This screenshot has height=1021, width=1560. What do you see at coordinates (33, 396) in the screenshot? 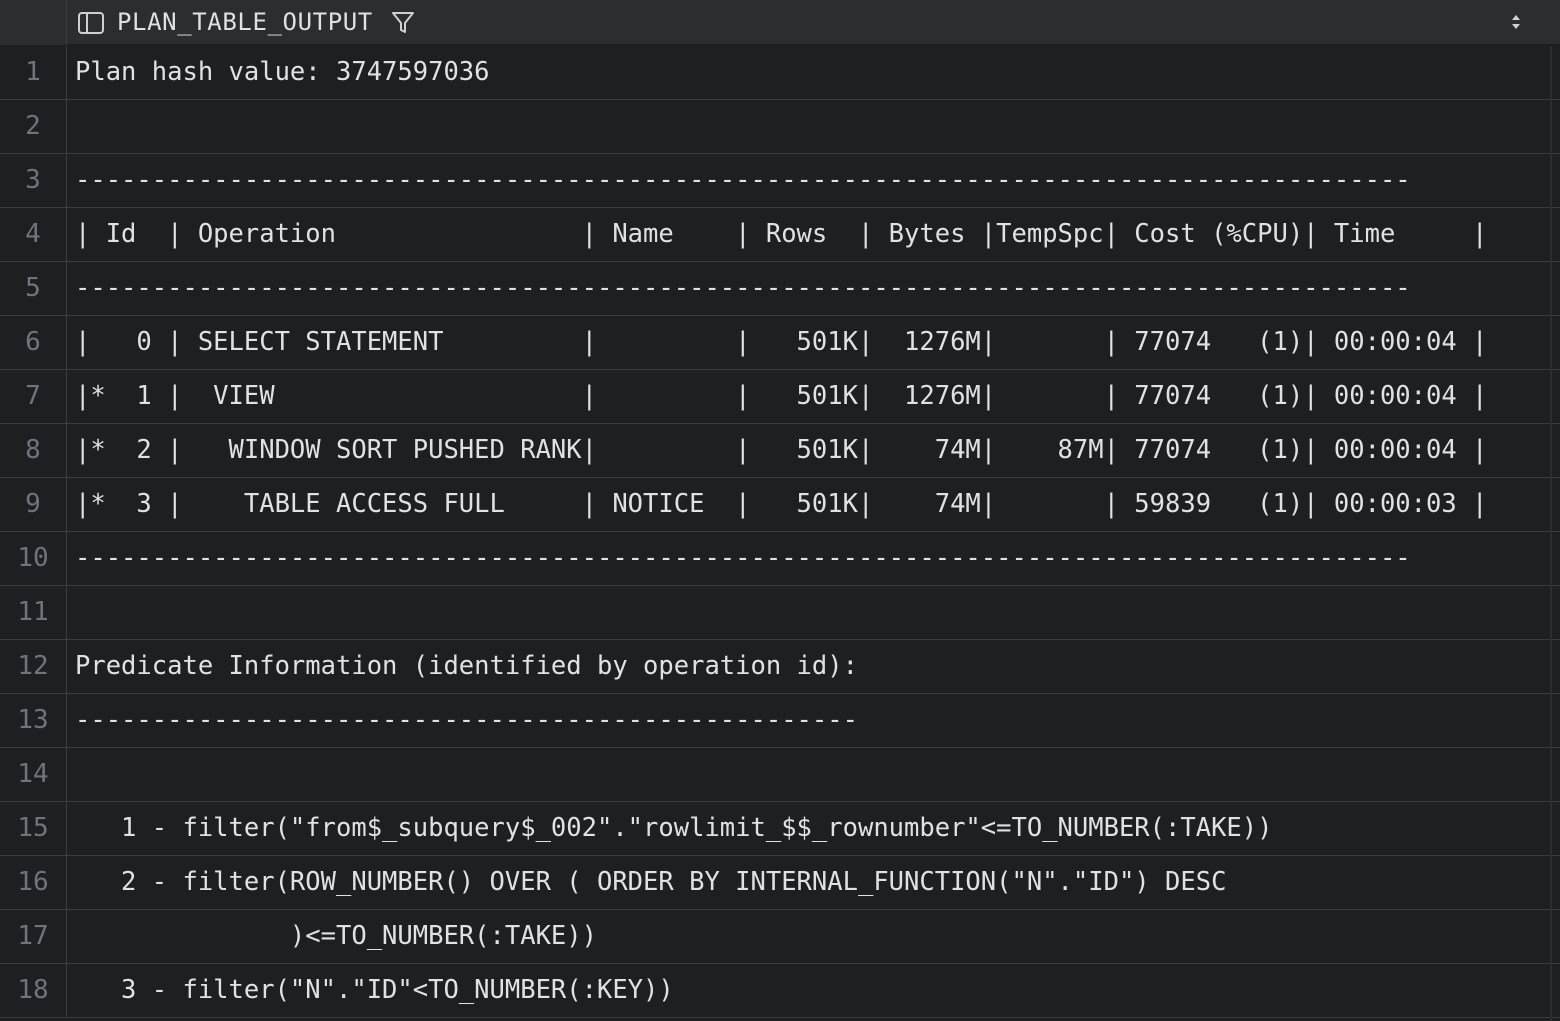
I see `row-number: 7` at bounding box center [33, 396].